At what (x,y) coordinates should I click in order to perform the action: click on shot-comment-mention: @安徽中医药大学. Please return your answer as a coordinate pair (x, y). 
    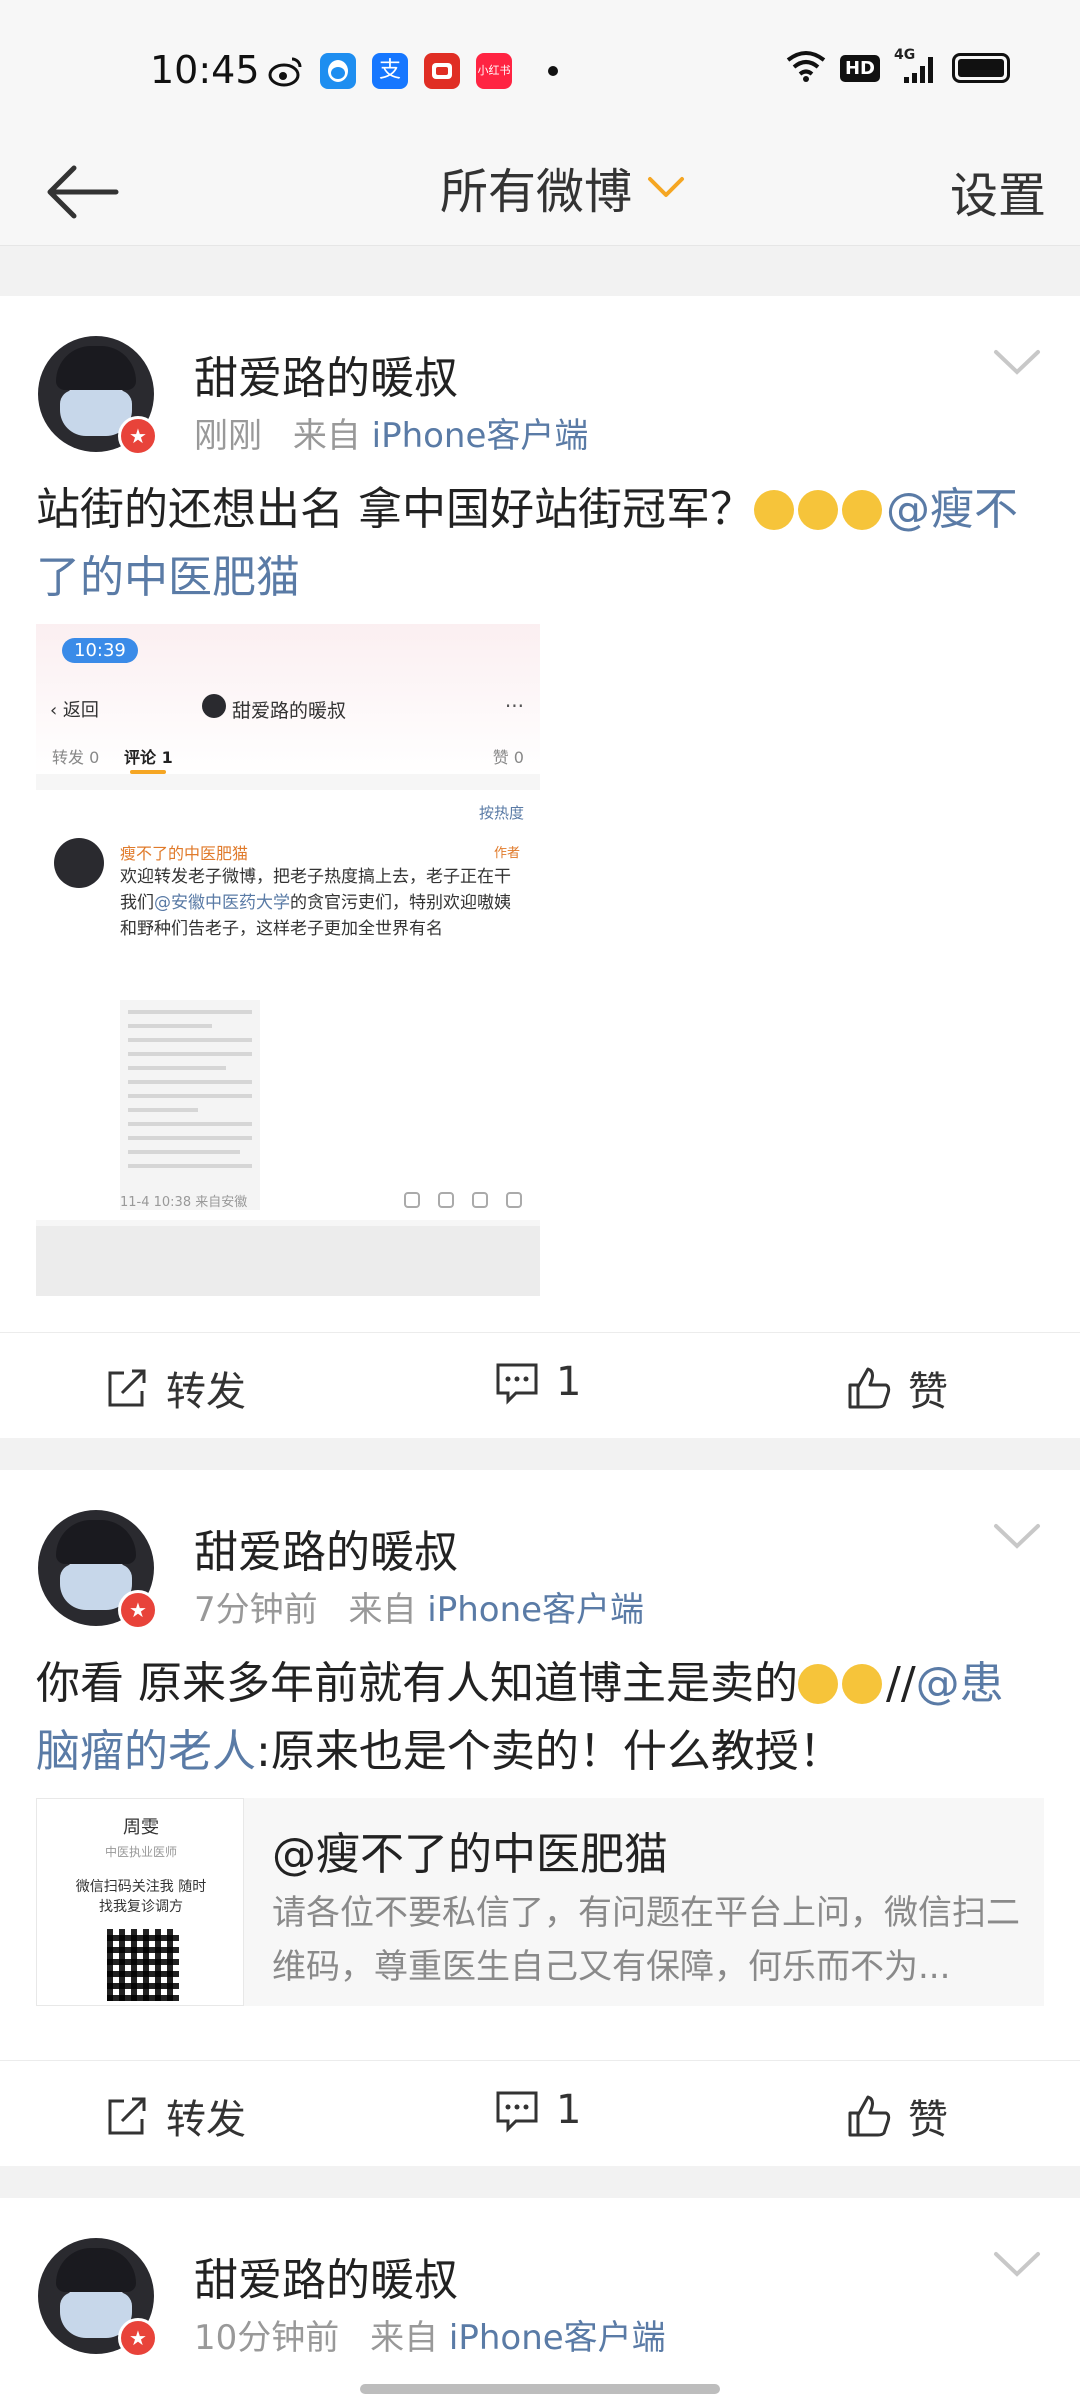
    Looking at the image, I should click on (222, 903).